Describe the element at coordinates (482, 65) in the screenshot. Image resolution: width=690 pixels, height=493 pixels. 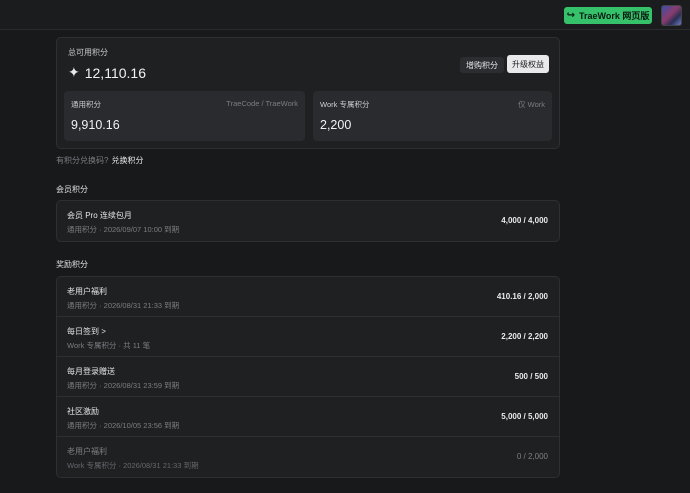
I see `buy-credits-button: 增购积分` at that location.